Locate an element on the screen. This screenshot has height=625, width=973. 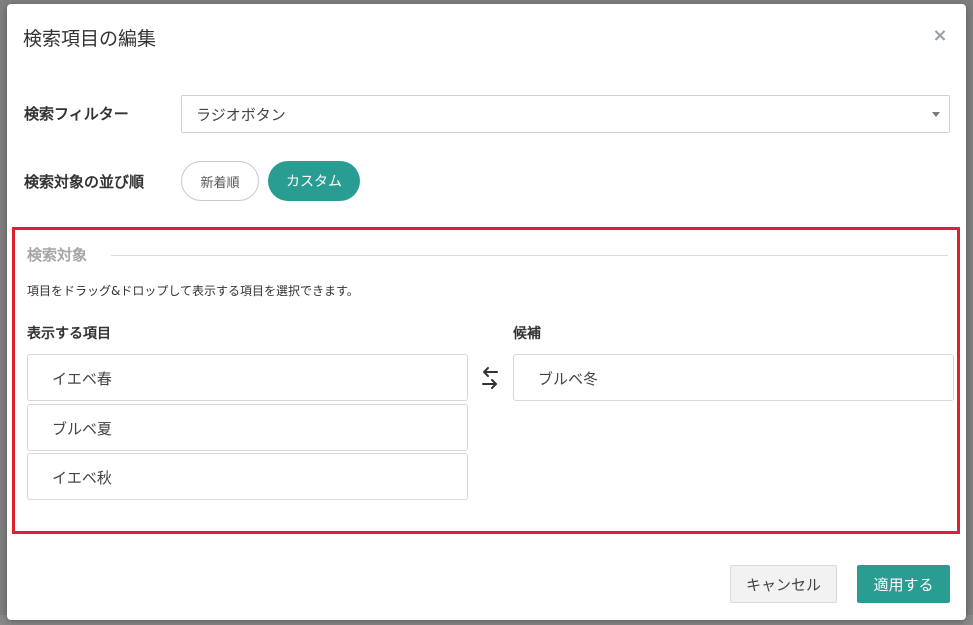
chevron-down-icon is located at coordinates (936, 114).